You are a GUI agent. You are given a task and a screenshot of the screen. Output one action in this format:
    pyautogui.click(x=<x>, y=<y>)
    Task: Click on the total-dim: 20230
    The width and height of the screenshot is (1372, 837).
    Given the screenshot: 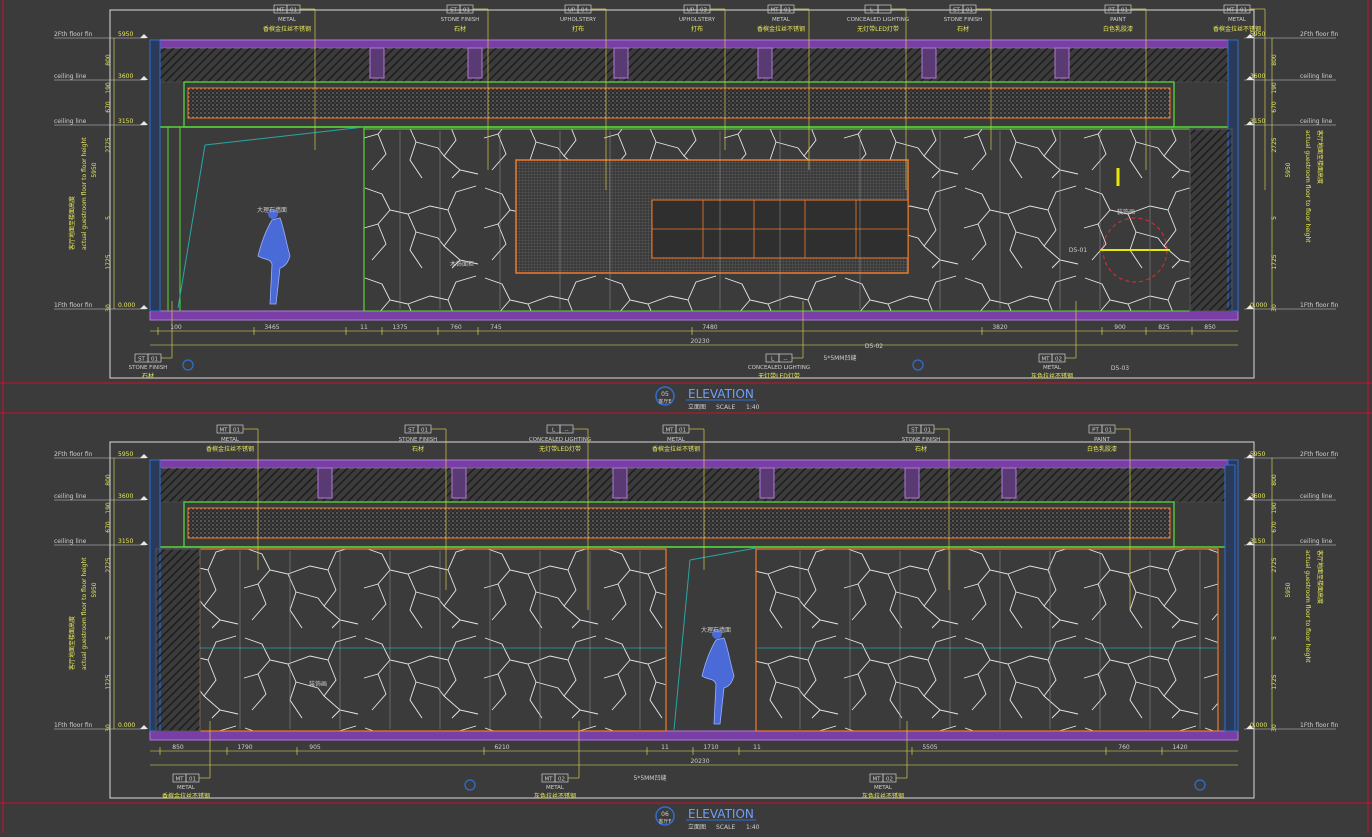 What is the action you would take?
    pyautogui.click(x=699, y=341)
    